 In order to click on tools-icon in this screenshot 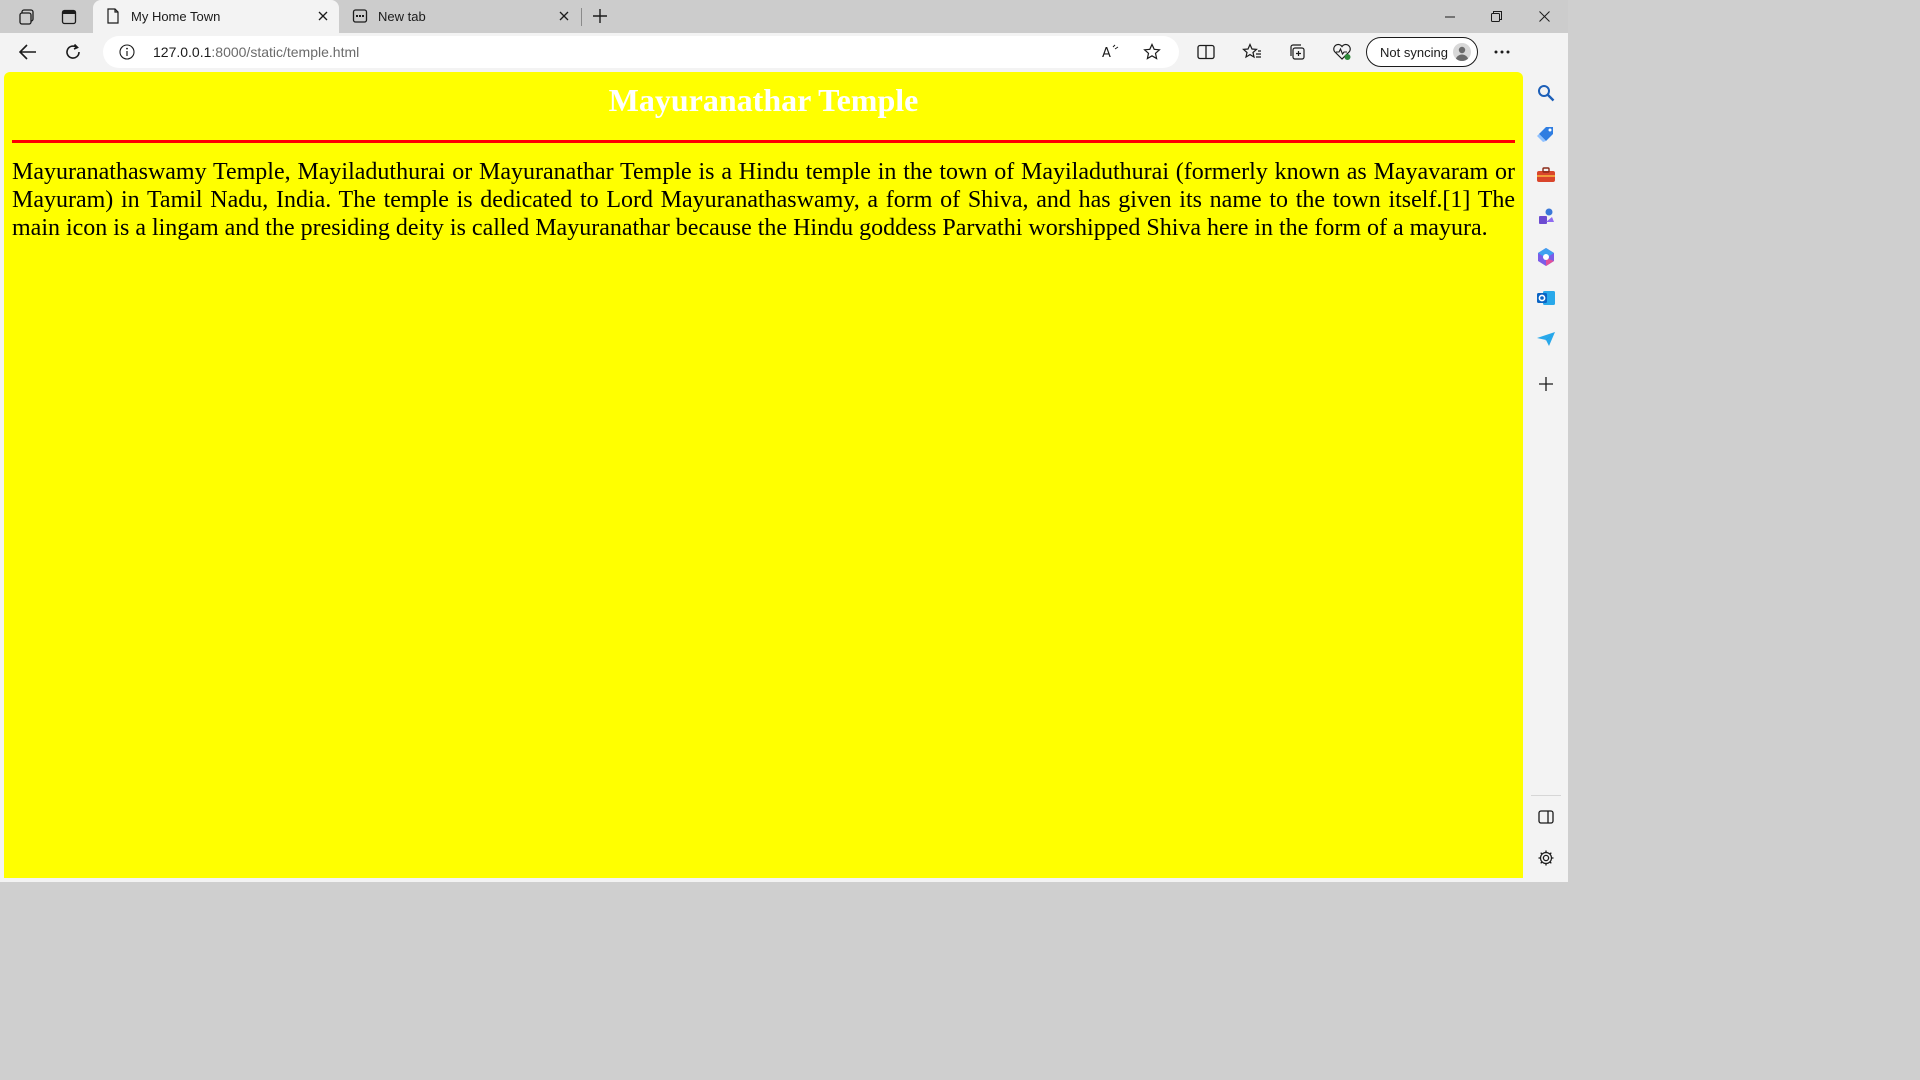, I will do `click(1546, 175)`.